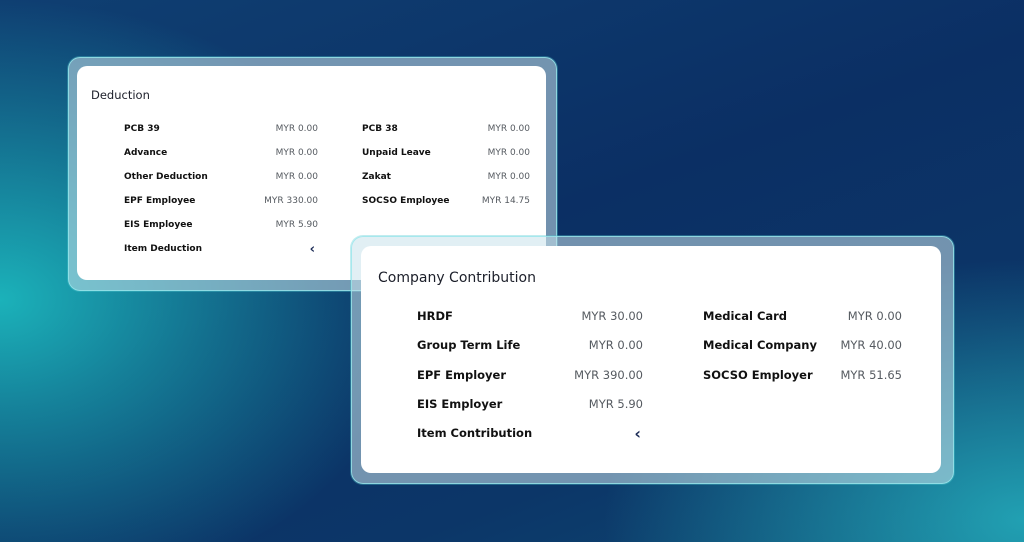  Describe the element at coordinates (469, 345) in the screenshot. I see `contribution-label: Group Term Life` at that location.